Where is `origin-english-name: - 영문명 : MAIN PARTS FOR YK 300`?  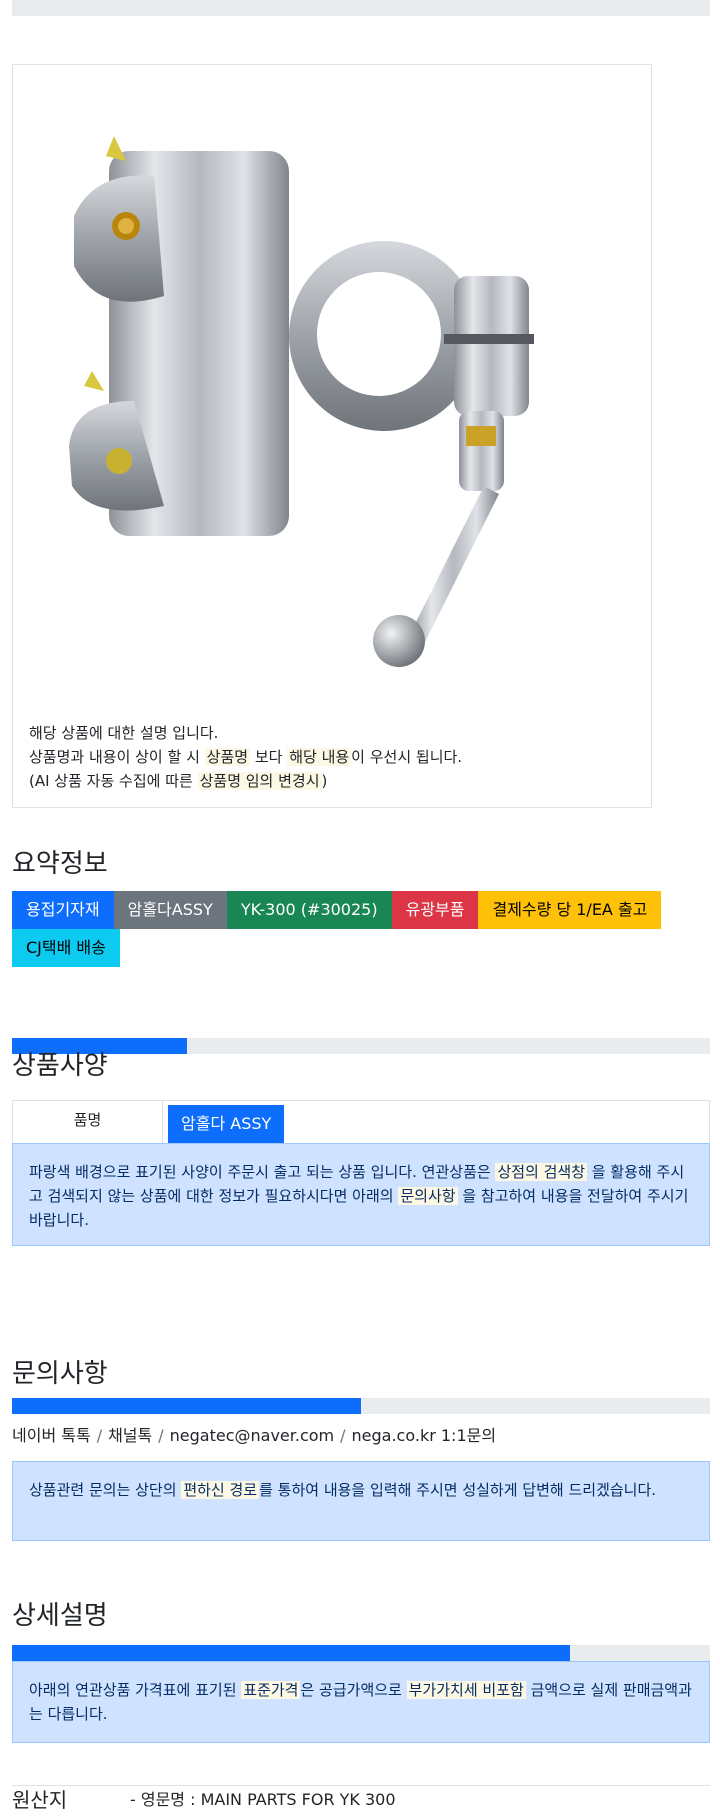 origin-english-name: - 영문명 : MAIN PARTS FOR YK 300 is located at coordinates (263, 1799).